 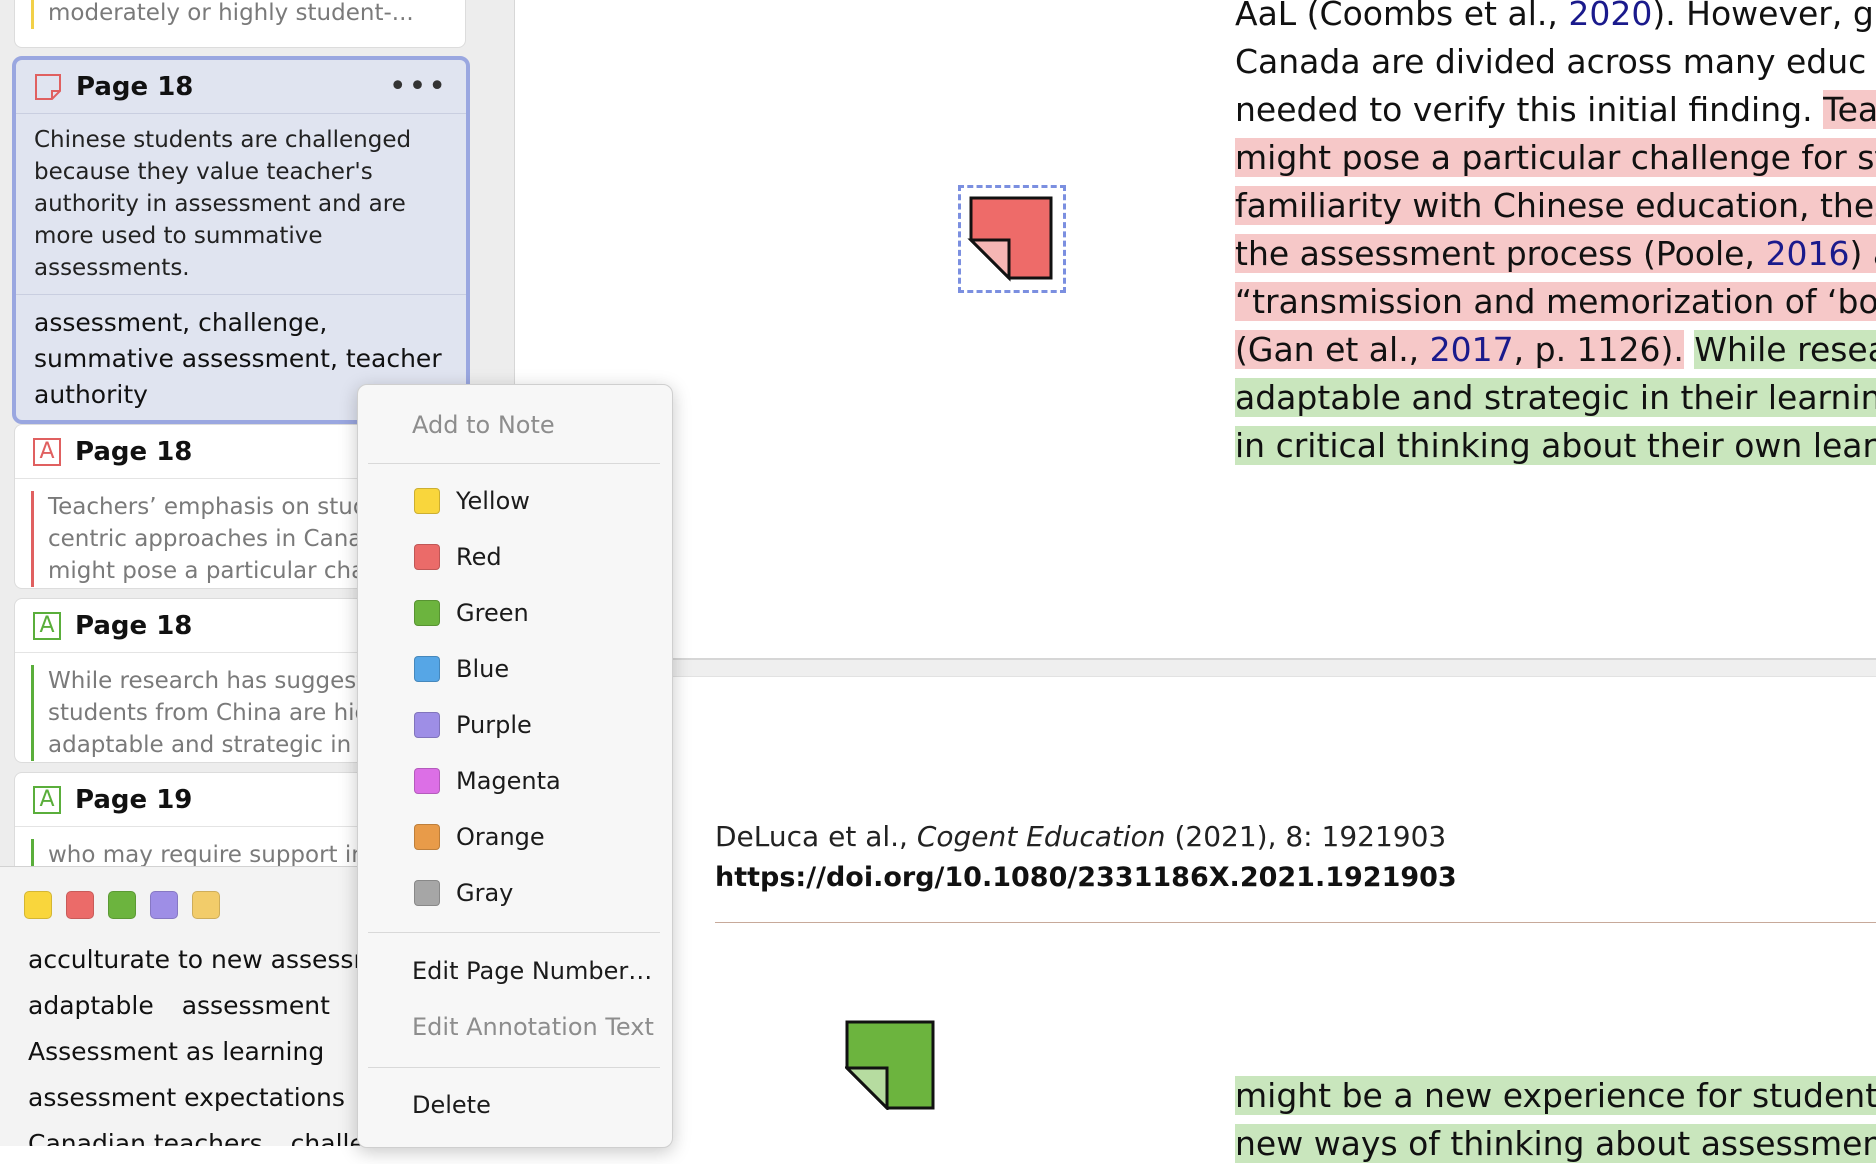 I want to click on tag-item: assessment expectations, so click(x=186, y=1097).